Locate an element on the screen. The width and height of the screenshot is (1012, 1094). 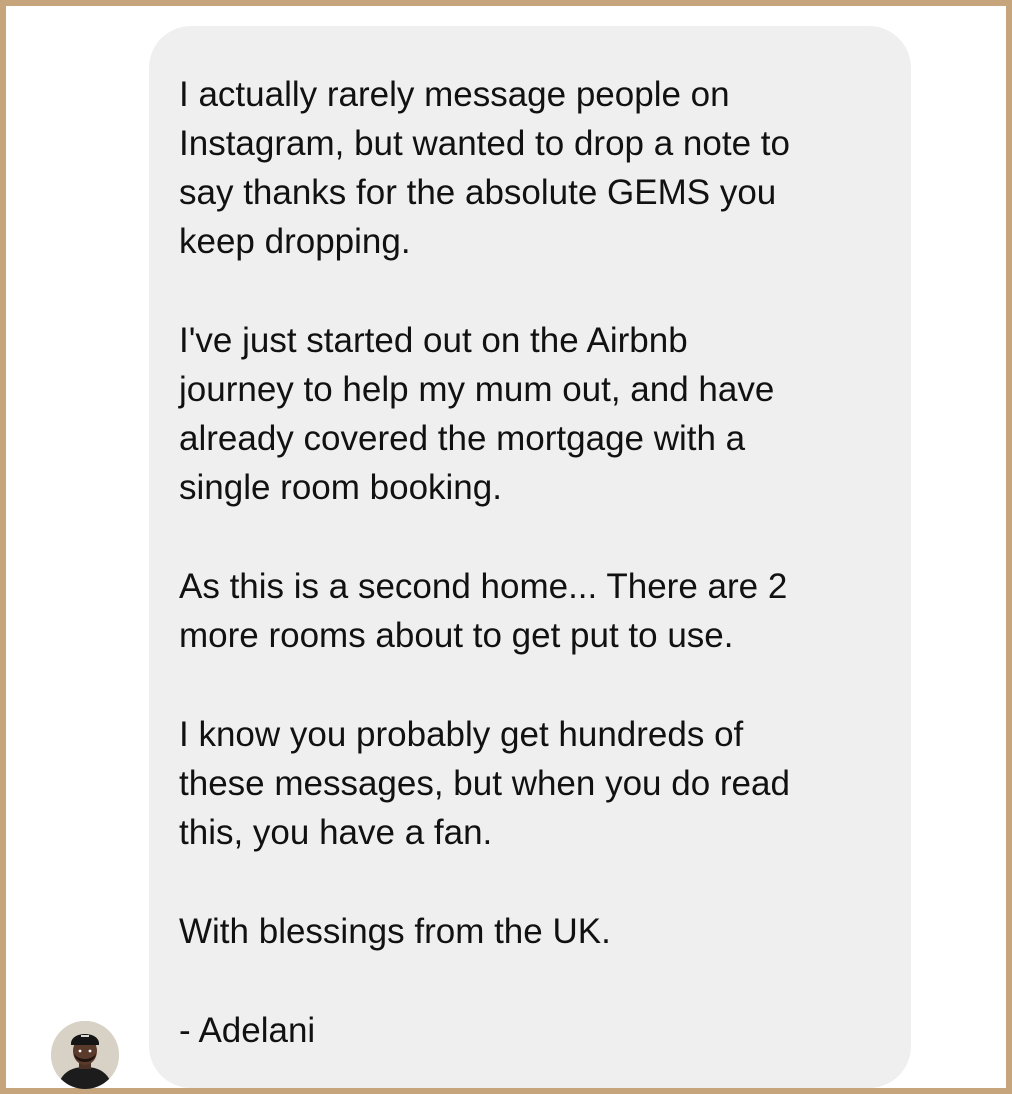
sender-avatar is located at coordinates (85, 1055).